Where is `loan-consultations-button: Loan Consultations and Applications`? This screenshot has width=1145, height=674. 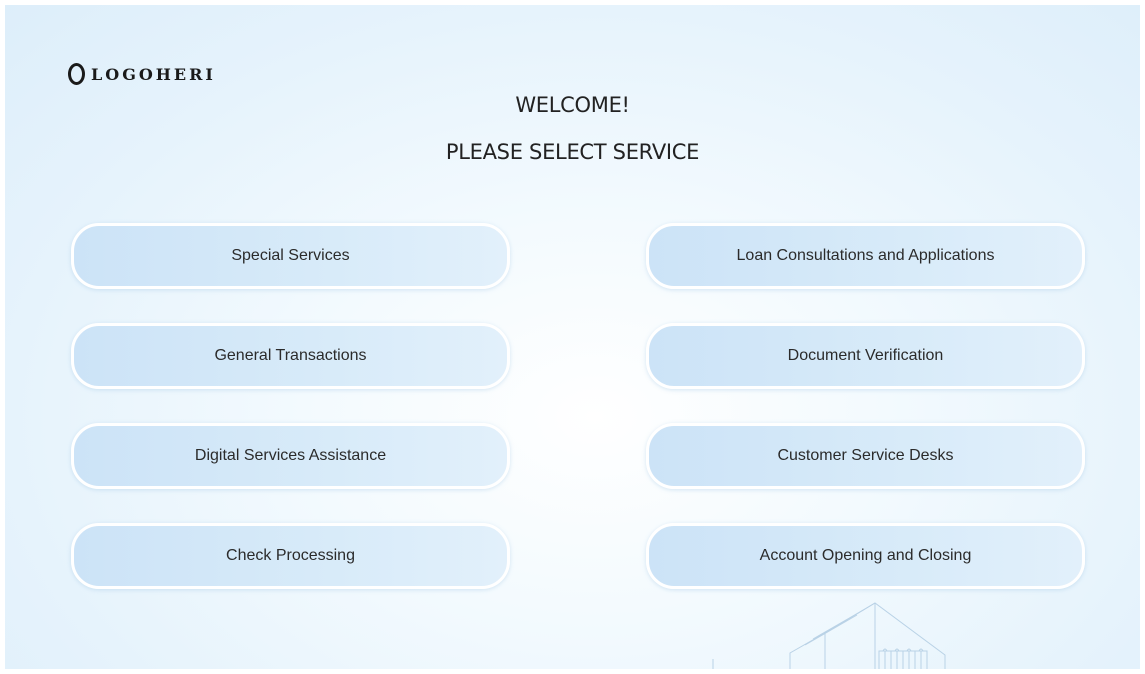
loan-consultations-button: Loan Consultations and Applications is located at coordinates (865, 256).